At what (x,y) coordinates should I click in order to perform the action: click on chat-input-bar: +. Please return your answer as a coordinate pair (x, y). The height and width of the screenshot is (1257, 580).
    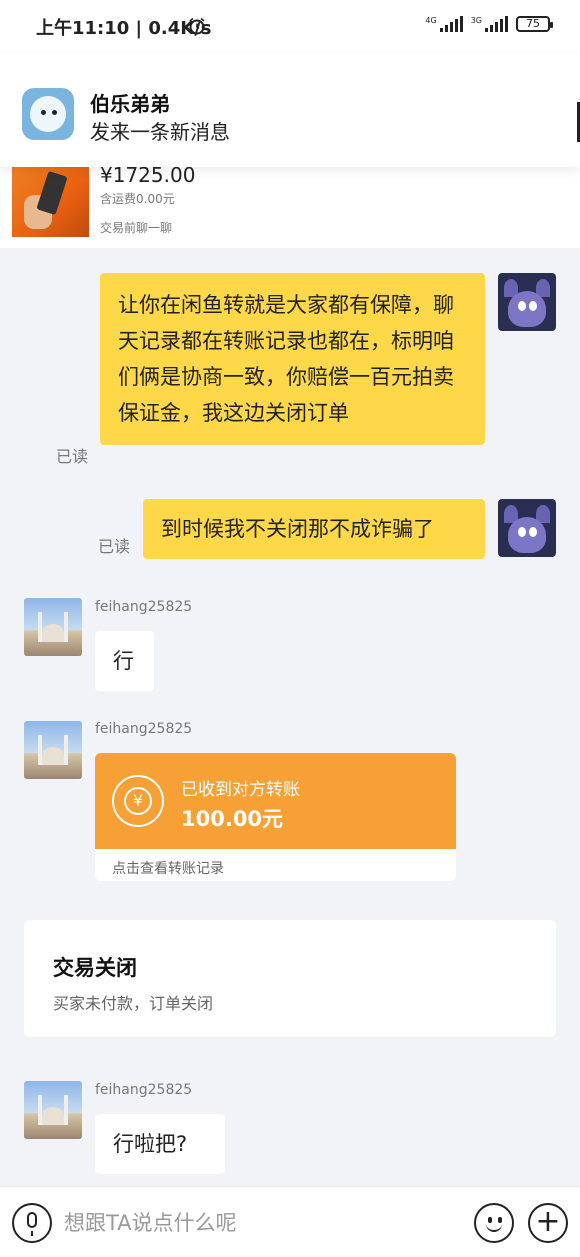
    Looking at the image, I should click on (290, 1221).